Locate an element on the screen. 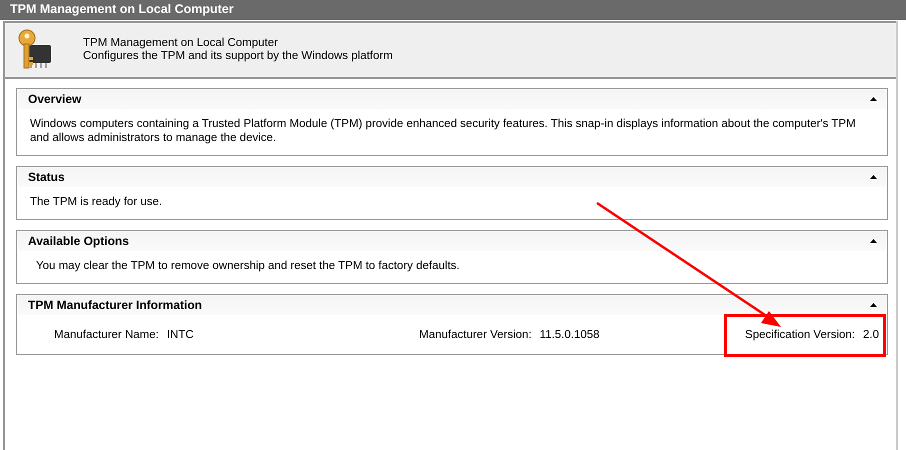 The height and width of the screenshot is (450, 906). field-label: Manufacturer Name: is located at coordinates (106, 335).